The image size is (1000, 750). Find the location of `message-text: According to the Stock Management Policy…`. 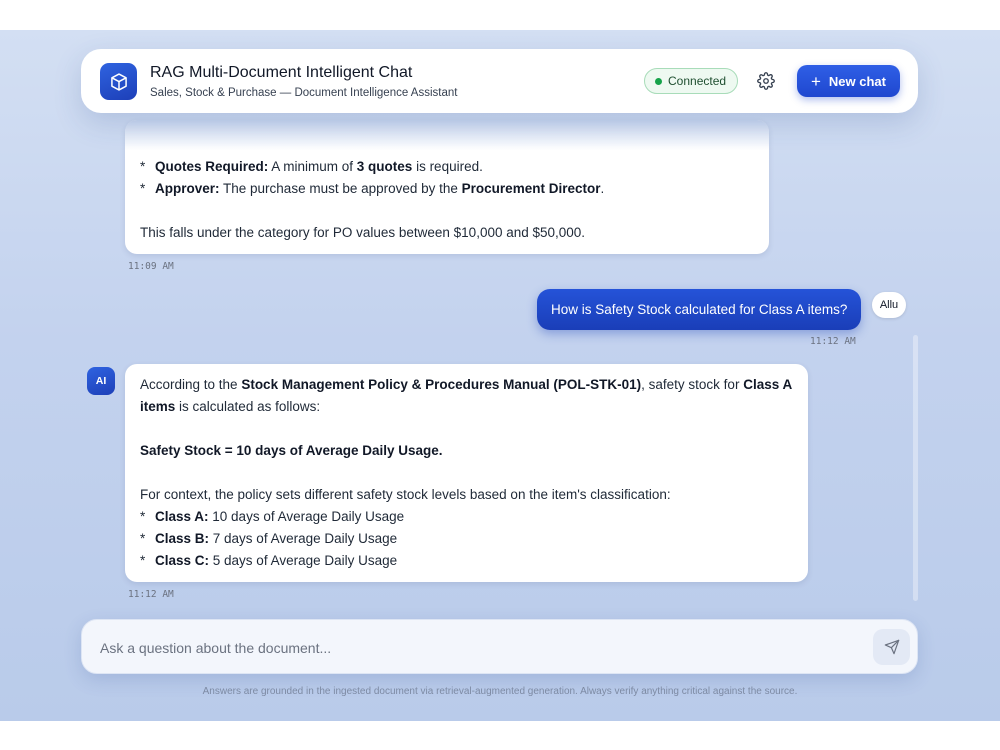

message-text: According to the Stock Management Policy… is located at coordinates (466, 395).